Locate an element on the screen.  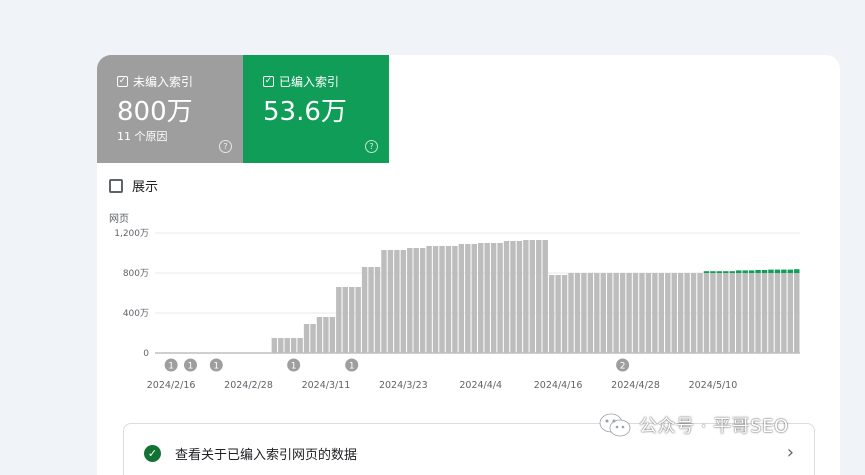
indexed-tile: ✓ 已编入索引 53.6万 ? is located at coordinates (316, 109).